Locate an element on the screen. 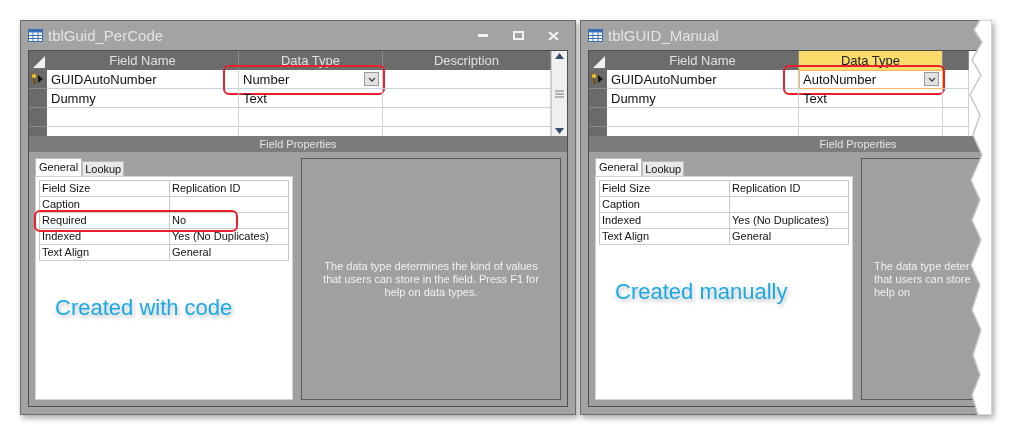 The image size is (1010, 435). help-text: The data type determines the kind of values is located at coordinates (431, 266).